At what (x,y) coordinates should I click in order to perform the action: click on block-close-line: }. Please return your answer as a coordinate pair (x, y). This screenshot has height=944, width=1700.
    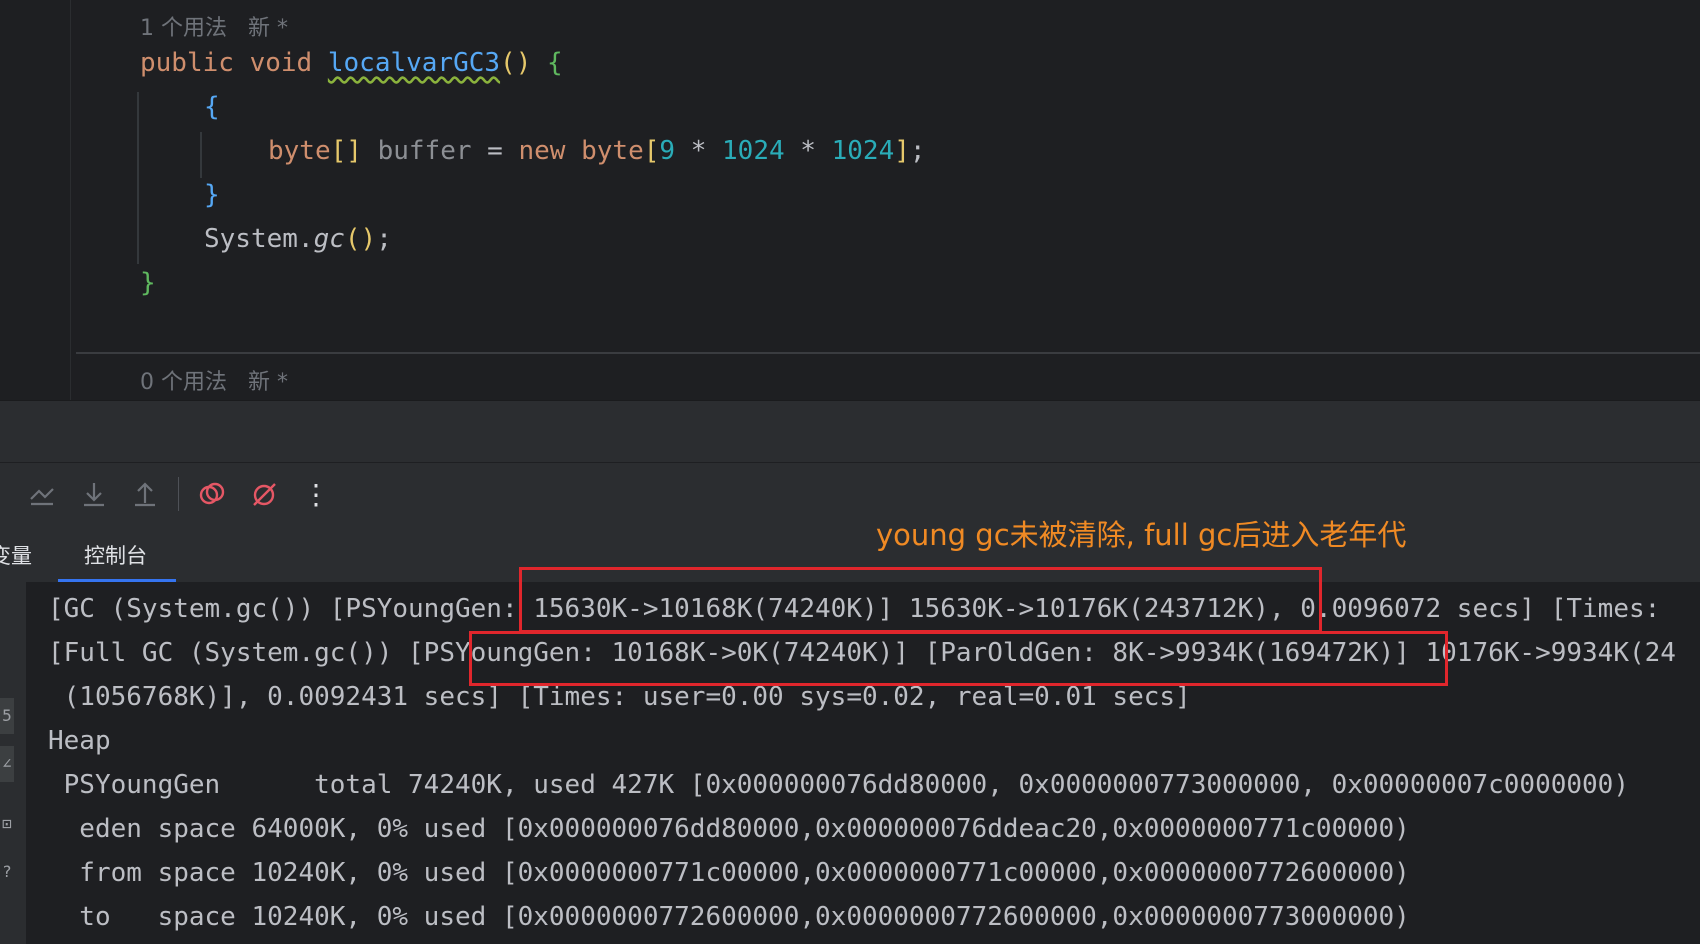
    Looking at the image, I should click on (212, 195).